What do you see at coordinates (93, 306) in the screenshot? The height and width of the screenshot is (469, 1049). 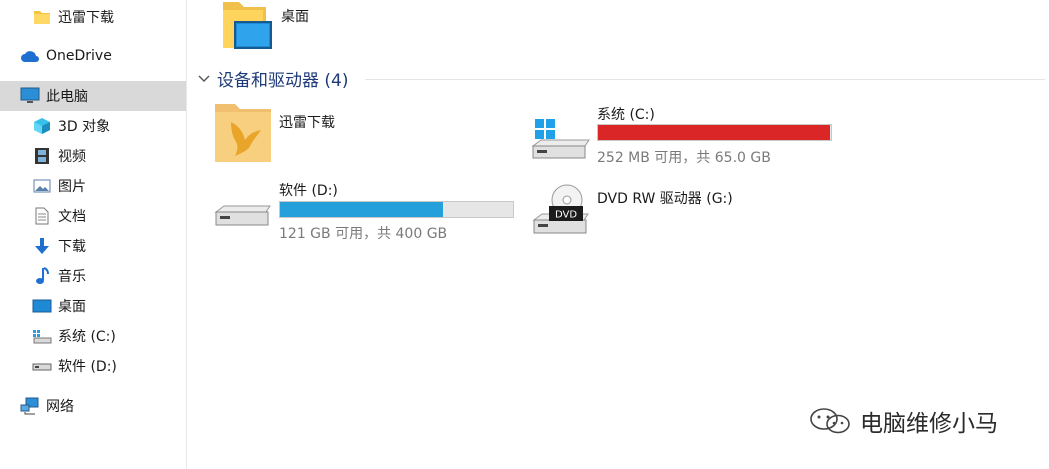 I see `sidebar-item-desktop: 桌面` at bounding box center [93, 306].